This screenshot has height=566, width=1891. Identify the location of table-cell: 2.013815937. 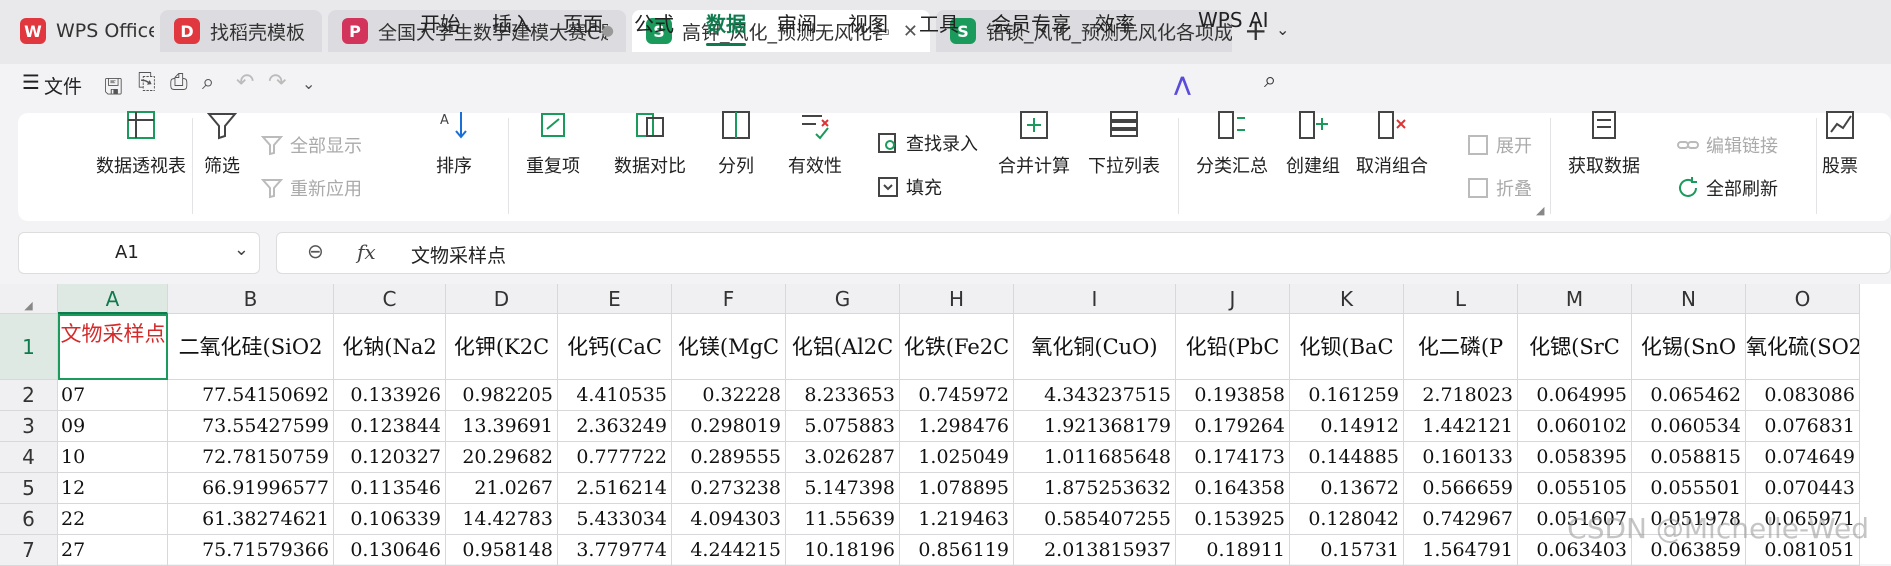
(1095, 550).